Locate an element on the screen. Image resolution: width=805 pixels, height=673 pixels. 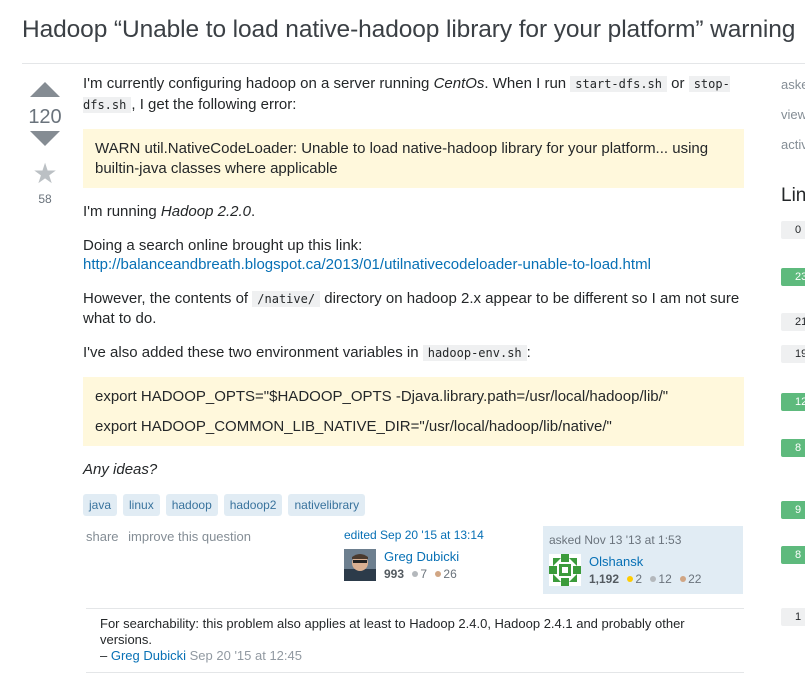
tag-java: java is located at coordinates (100, 504).